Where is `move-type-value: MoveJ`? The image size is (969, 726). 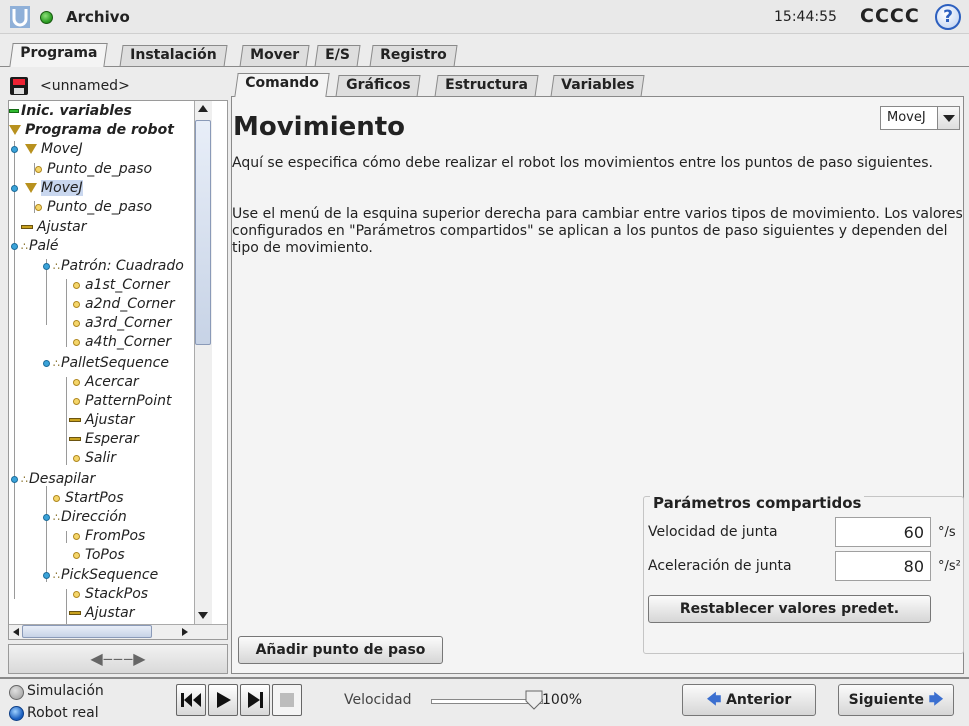 move-type-value: MoveJ is located at coordinates (906, 117).